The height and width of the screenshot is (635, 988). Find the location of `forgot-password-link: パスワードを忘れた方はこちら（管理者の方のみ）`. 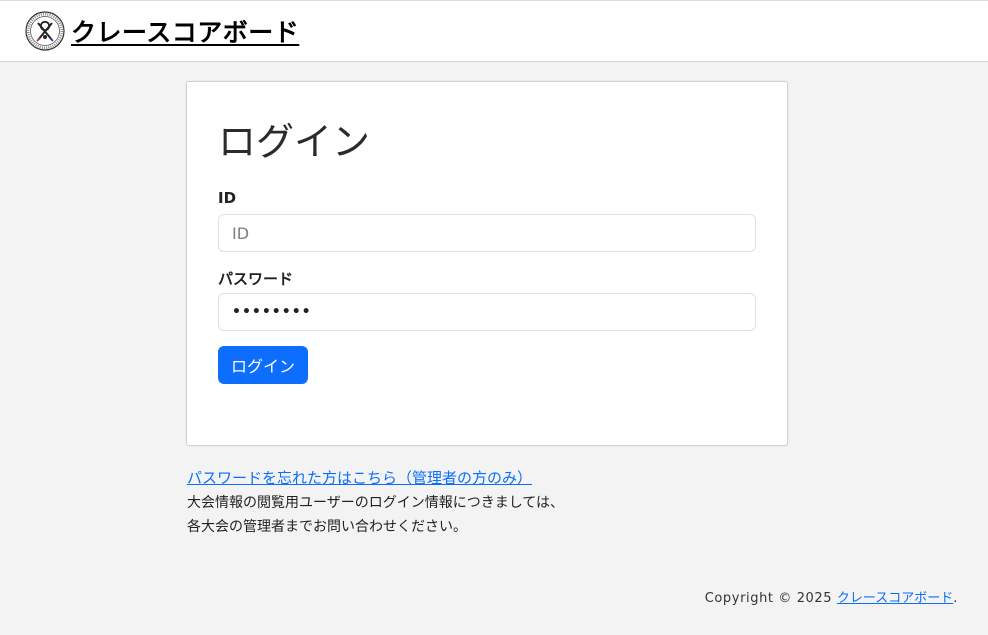

forgot-password-link: パスワードを忘れた方はこちら（管理者の方のみ） is located at coordinates (359, 477).